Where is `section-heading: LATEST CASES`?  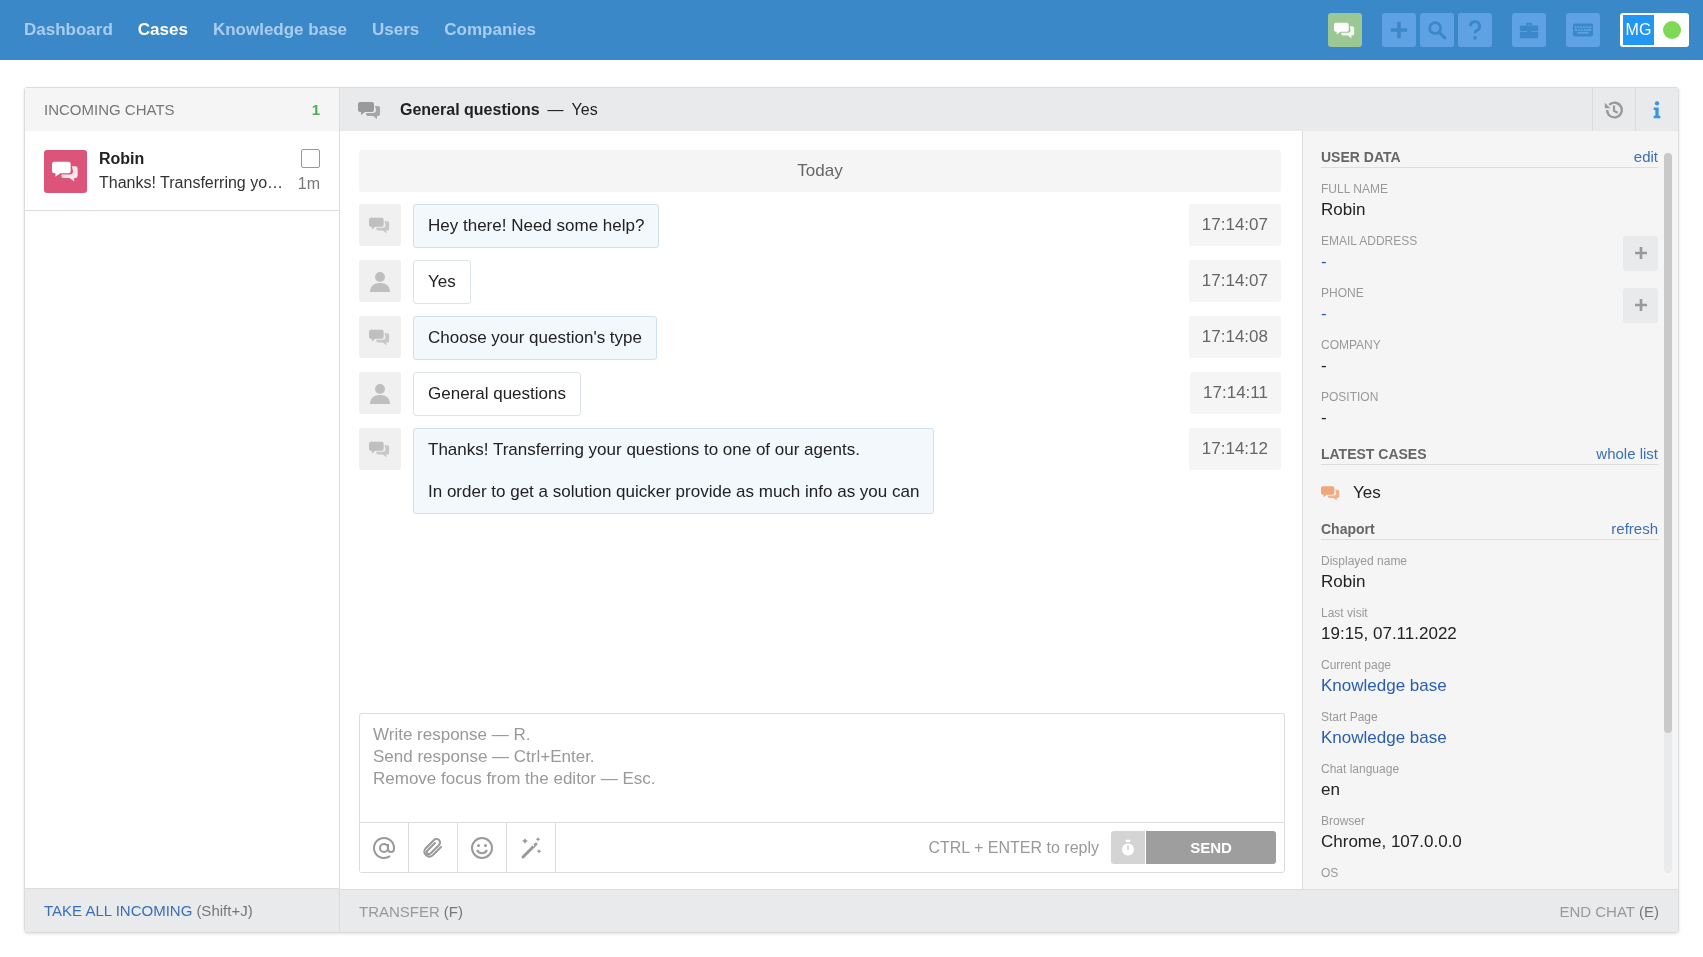
section-heading: LATEST CASES is located at coordinates (1374, 454).